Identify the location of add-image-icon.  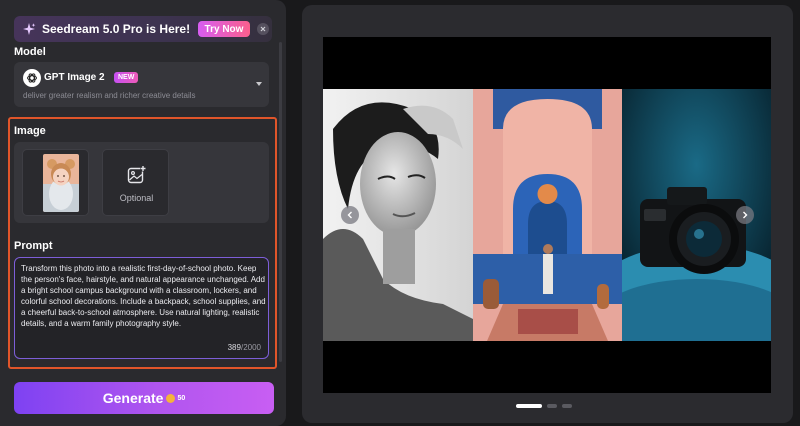
(136, 174).